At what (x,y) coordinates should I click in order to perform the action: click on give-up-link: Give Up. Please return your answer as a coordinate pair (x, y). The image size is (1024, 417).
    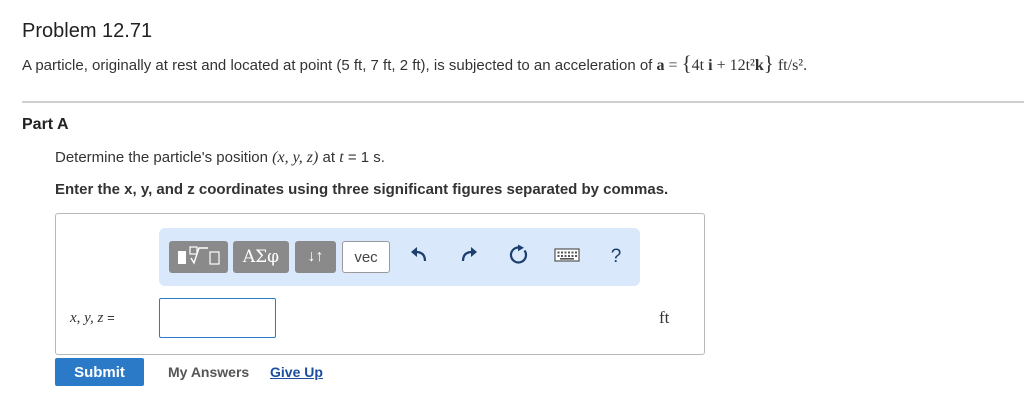
    Looking at the image, I should click on (296, 372).